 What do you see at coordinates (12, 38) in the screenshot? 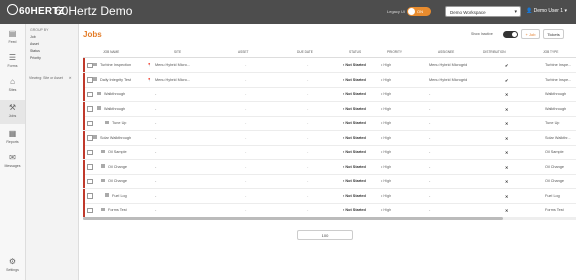
I see `nav-feed: ▤ Feed` at bounding box center [12, 38].